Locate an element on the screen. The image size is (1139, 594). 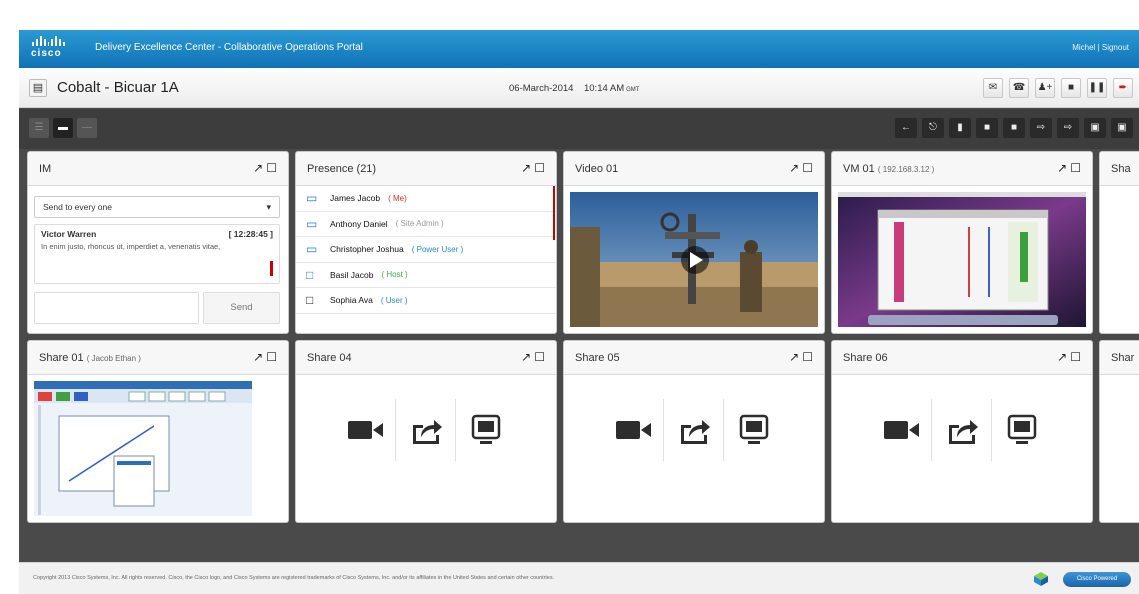
user-signout-link: Michel | Signout is located at coordinates (1100, 47).